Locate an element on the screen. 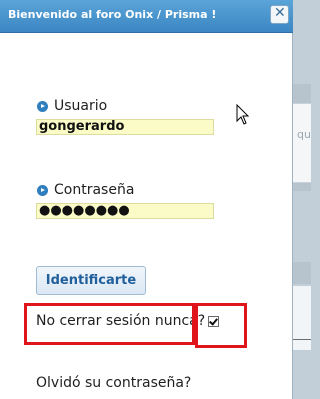 The width and height of the screenshot is (320, 399). username-label: Usuario is located at coordinates (81, 106).